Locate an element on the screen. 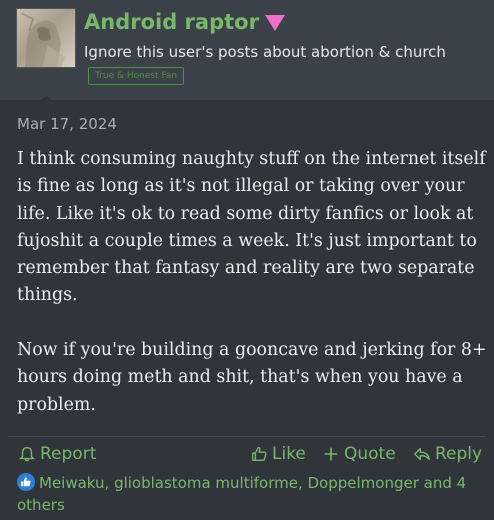  quote-button: Quote is located at coordinates (359, 454).